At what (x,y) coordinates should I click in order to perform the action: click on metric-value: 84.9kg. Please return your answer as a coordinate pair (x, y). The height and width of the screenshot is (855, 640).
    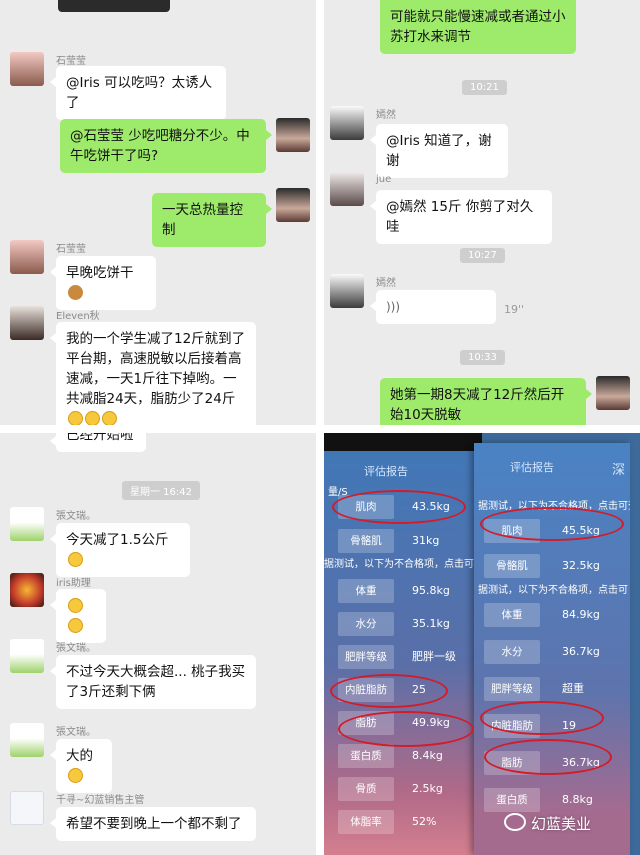
    Looking at the image, I should click on (581, 614).